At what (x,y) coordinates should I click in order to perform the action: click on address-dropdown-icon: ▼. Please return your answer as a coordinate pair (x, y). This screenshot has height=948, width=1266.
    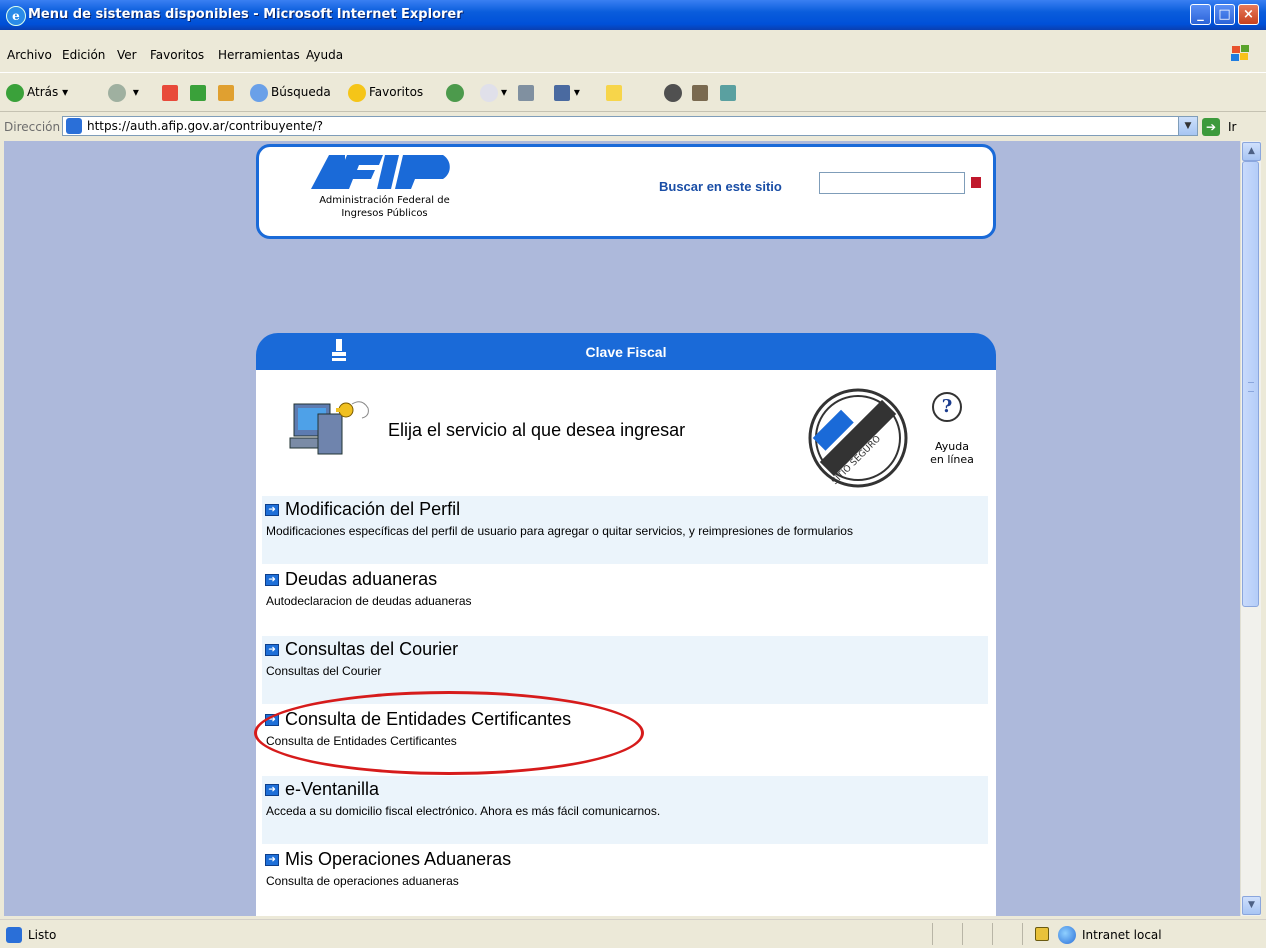
    Looking at the image, I should click on (1187, 126).